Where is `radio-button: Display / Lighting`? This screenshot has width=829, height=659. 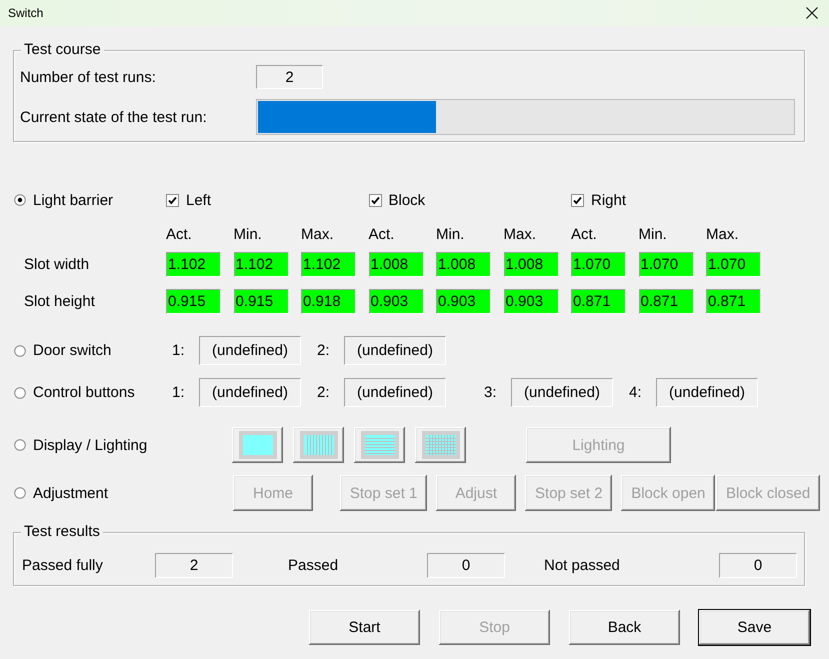 radio-button: Display / Lighting is located at coordinates (123, 445).